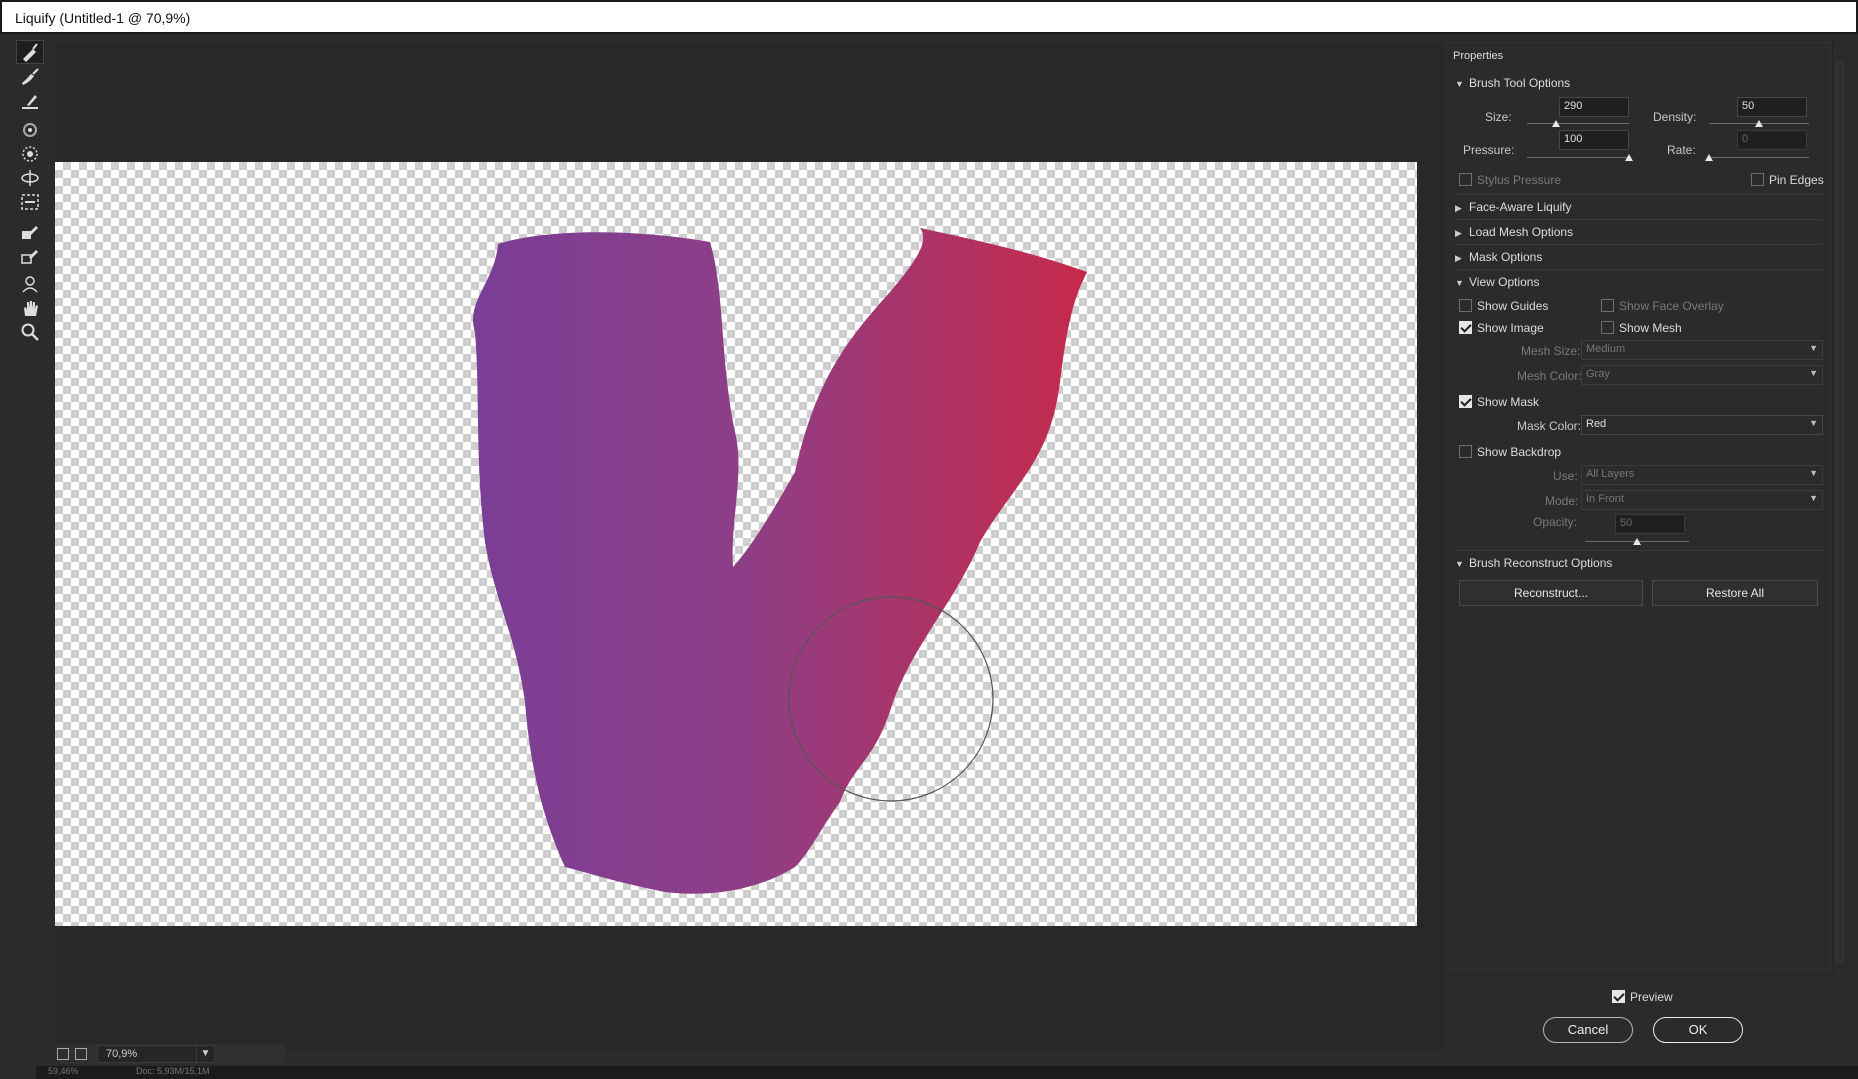 This screenshot has height=1079, width=1858. I want to click on load-mesh-options-header: ▶ Load Mesh Options, so click(1514, 232).